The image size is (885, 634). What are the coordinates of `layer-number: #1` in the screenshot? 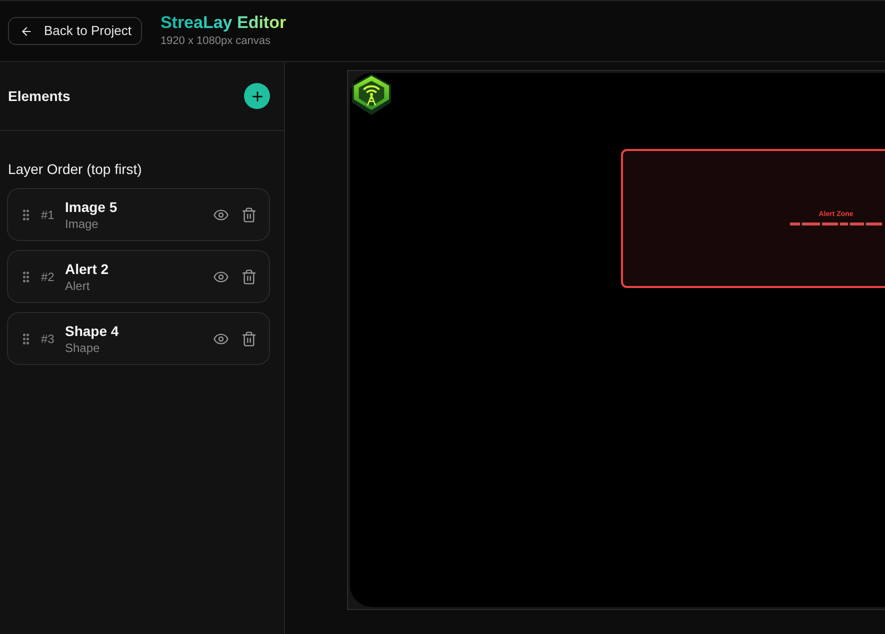 It's located at (48, 215).